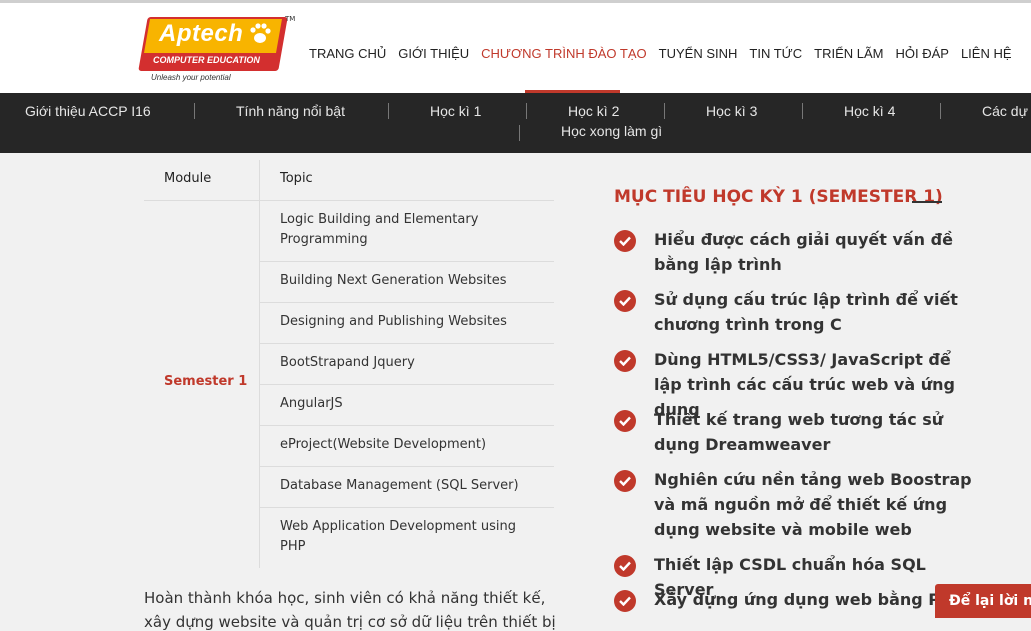  I want to click on nav-contact: LIÊN HỆ, so click(986, 53).